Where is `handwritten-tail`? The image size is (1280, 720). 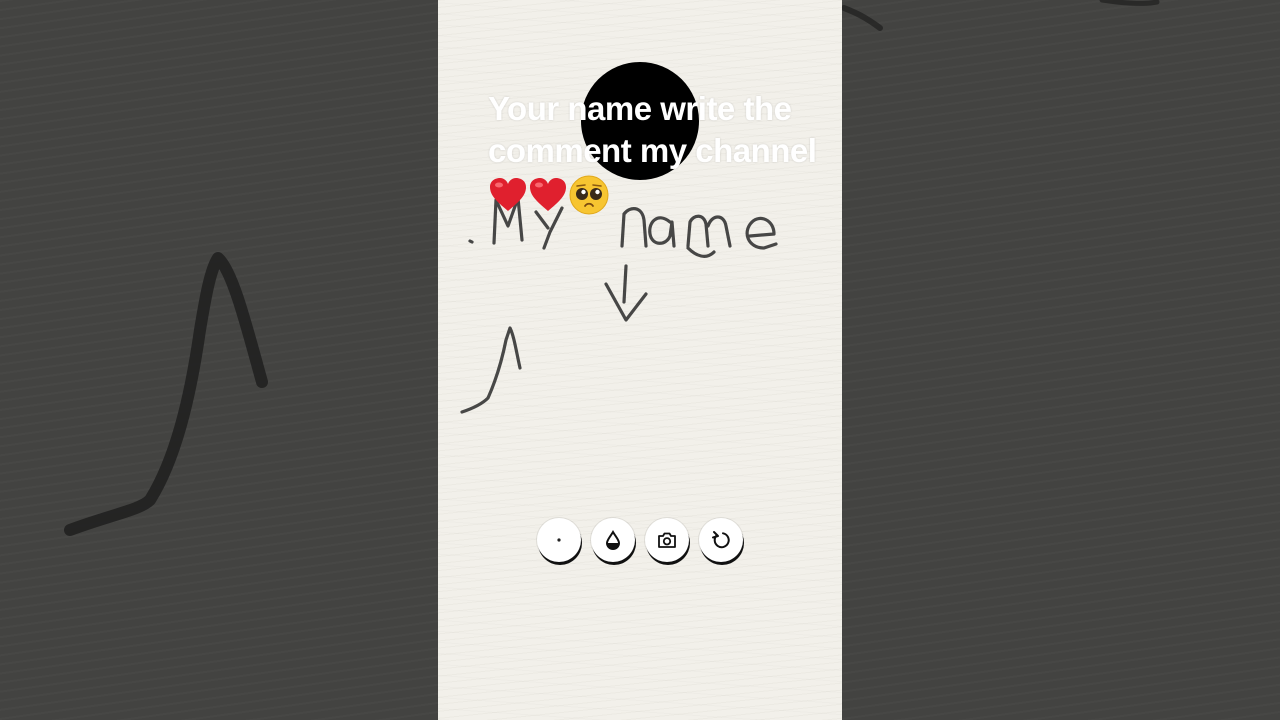
handwritten-tail is located at coordinates (701, 252).